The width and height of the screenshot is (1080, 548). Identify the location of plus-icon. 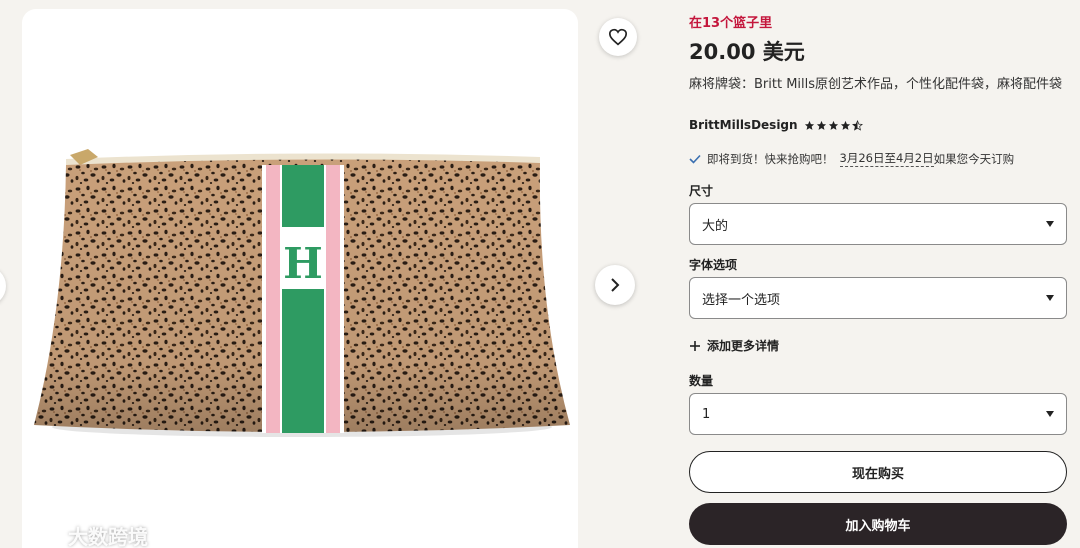
(695, 345).